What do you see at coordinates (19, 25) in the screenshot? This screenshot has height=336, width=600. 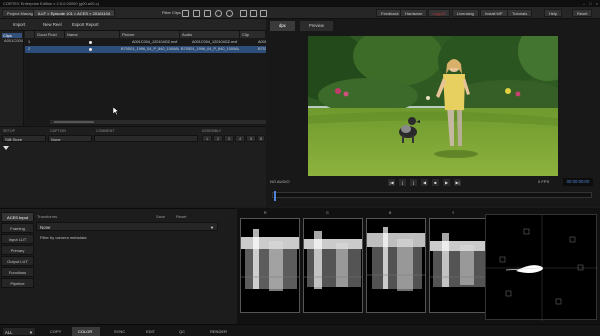 I see `import-button: Import` at bounding box center [19, 25].